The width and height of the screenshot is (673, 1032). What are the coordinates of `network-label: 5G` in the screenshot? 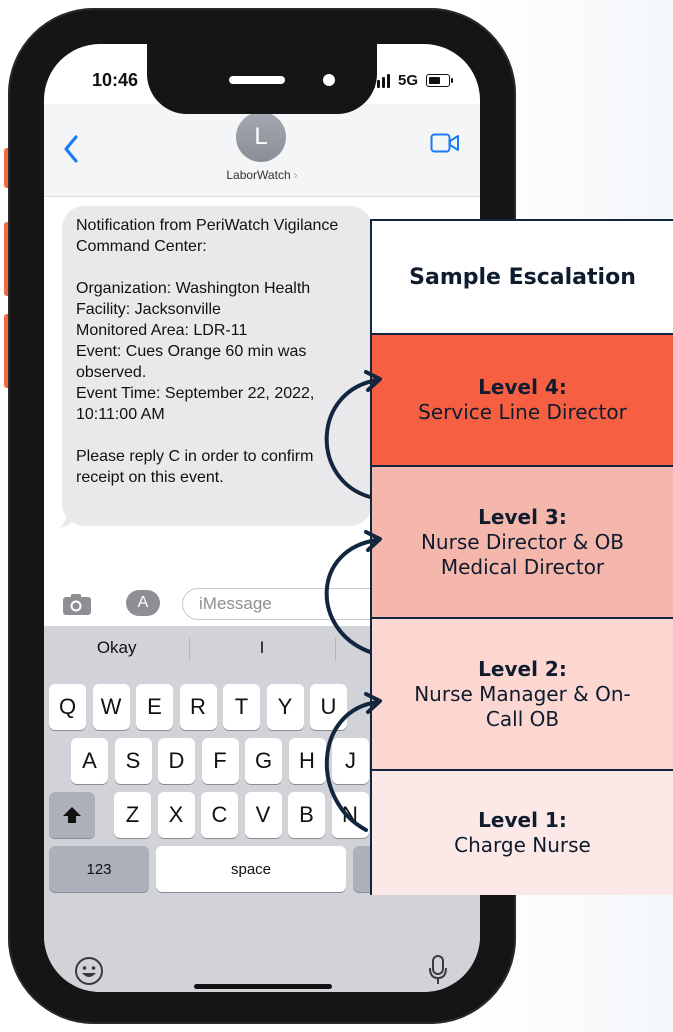 It's located at (408, 80).